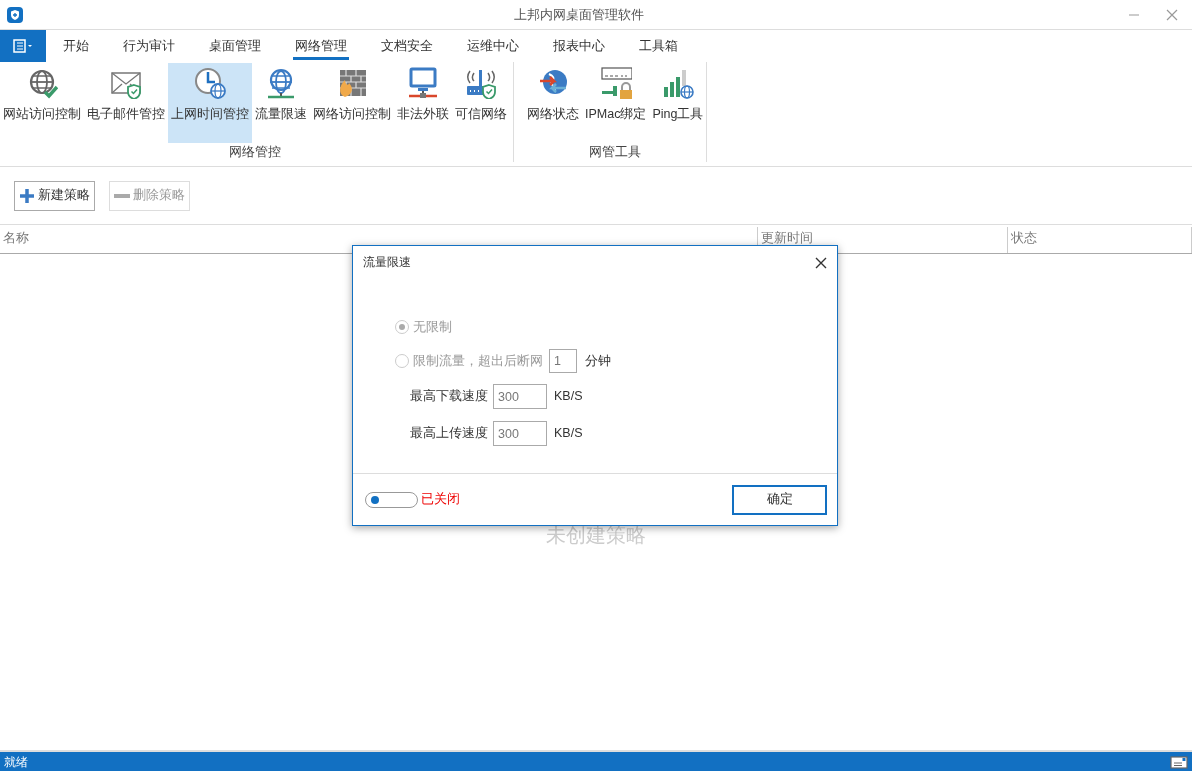 The image size is (1192, 771). I want to click on clock-globe-icon, so click(210, 83).